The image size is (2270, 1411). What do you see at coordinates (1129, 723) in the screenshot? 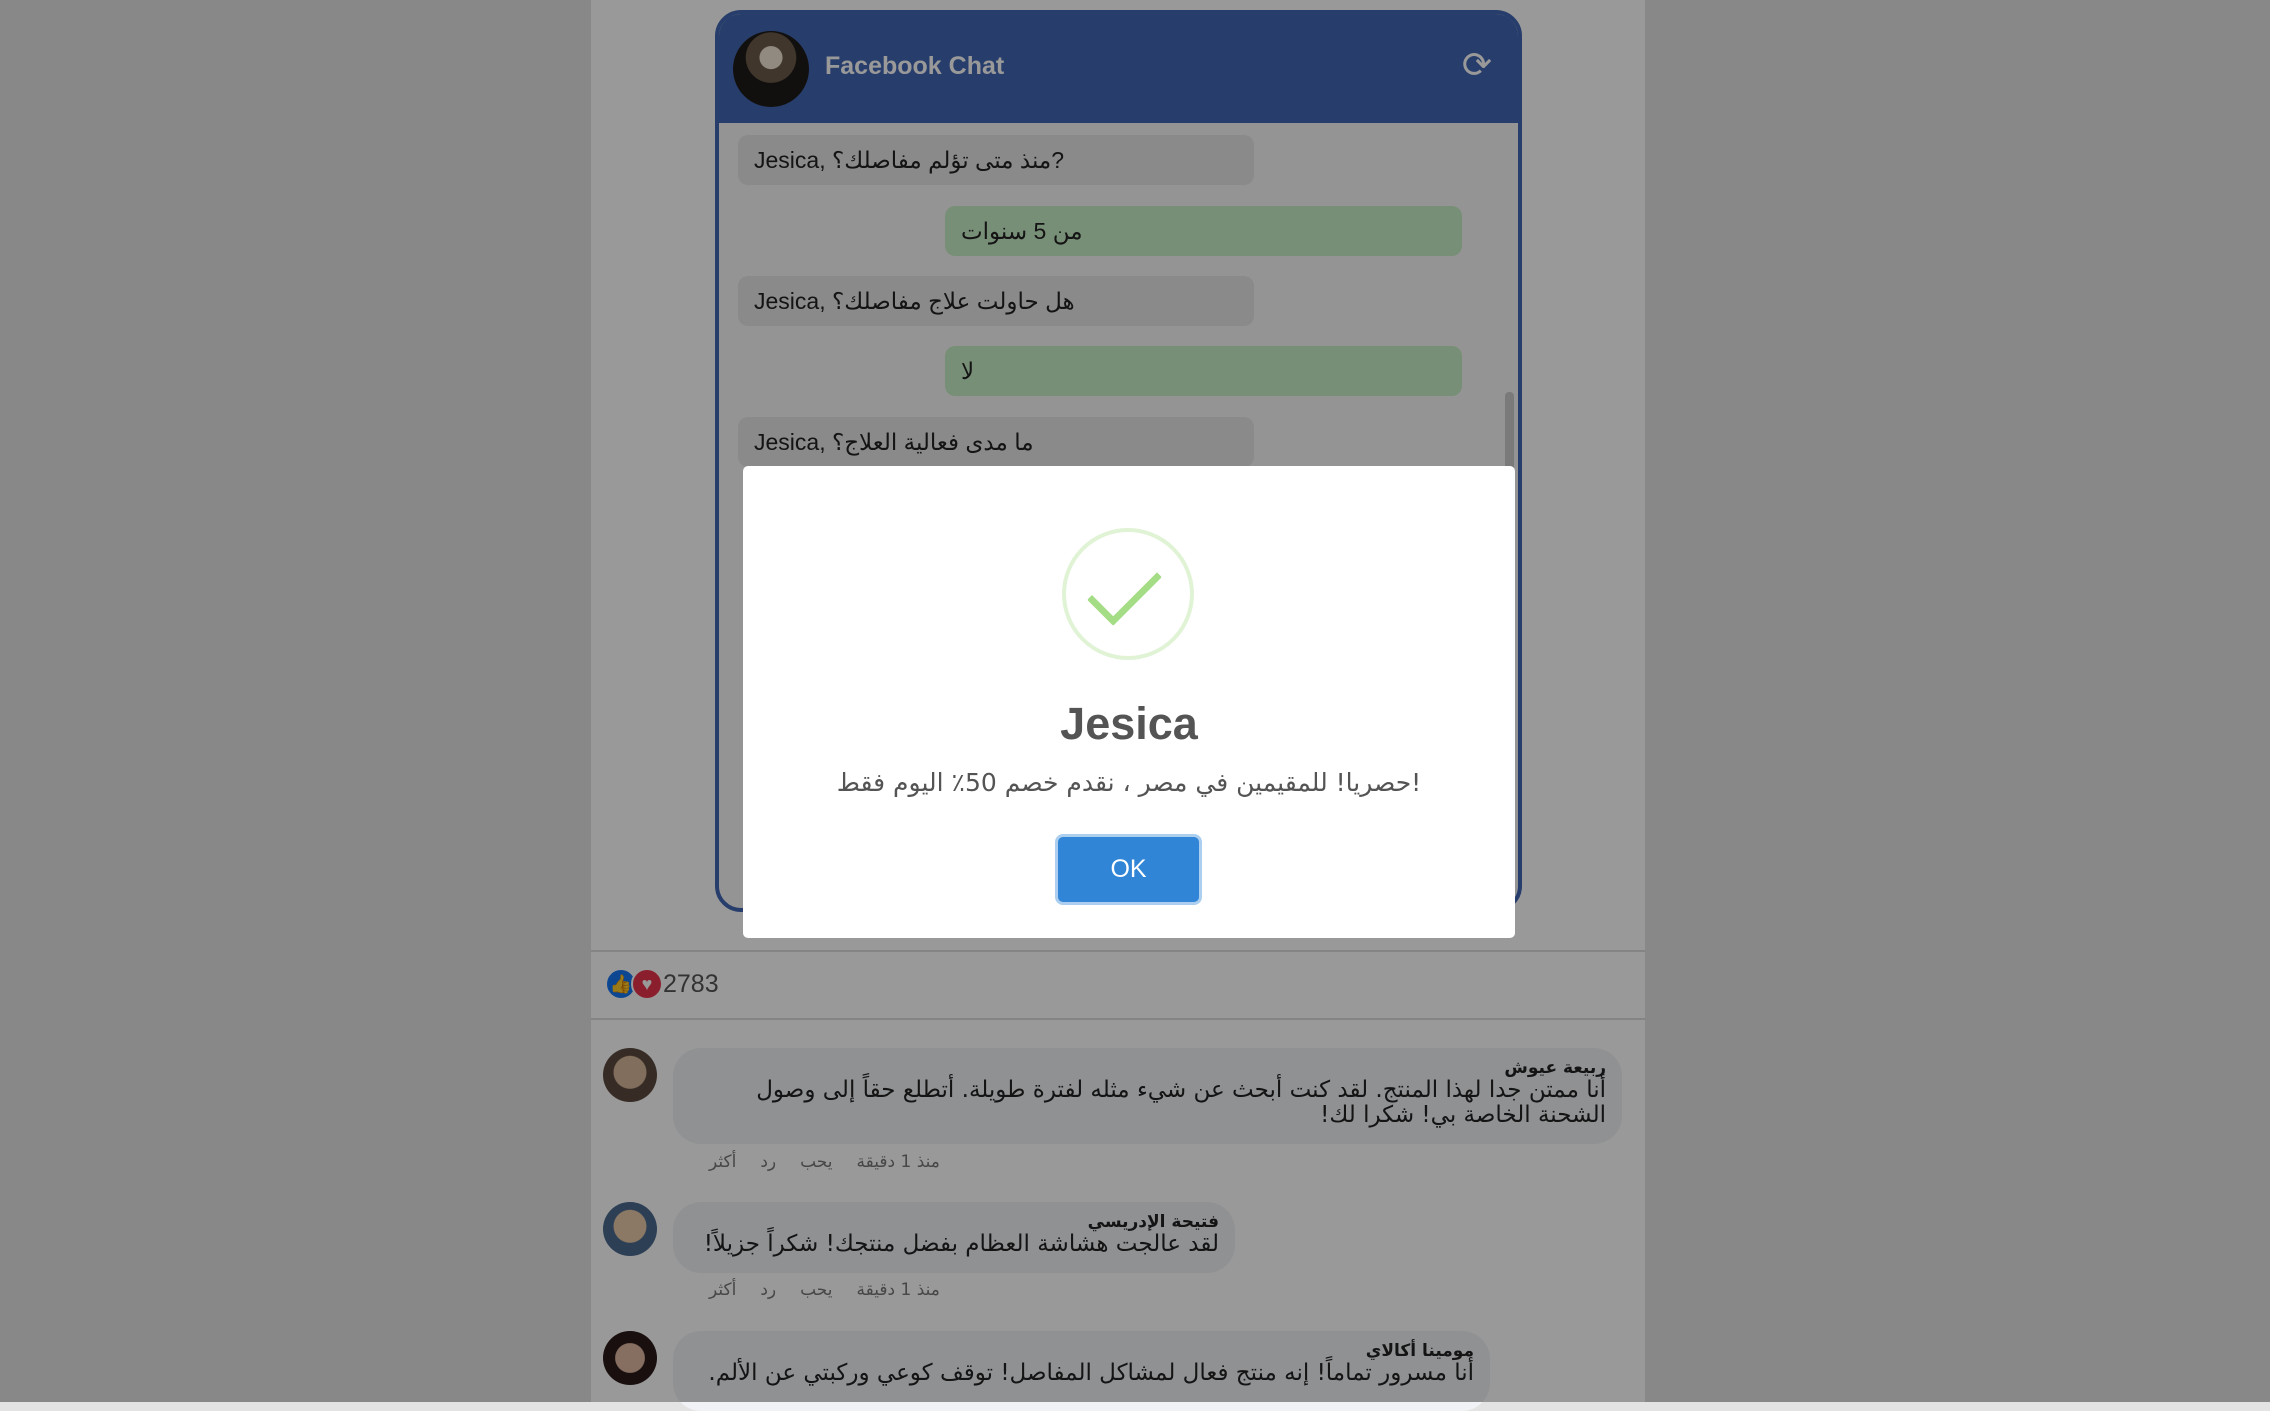
I see `dialog-title: Jesica` at bounding box center [1129, 723].